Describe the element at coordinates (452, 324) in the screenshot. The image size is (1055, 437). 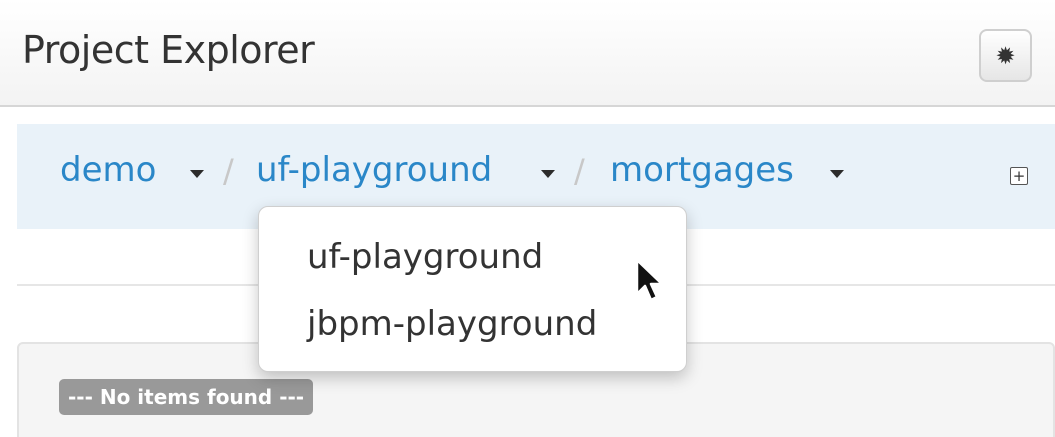
I see `dropdown-item-jbpm-playground: jbpm-playground` at that location.